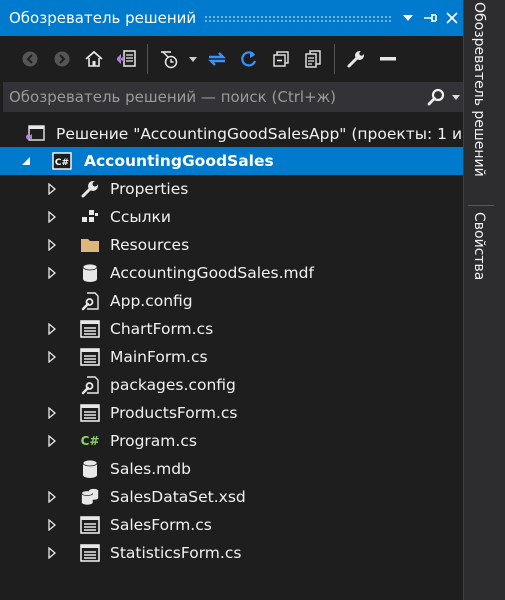  I want to click on expanded-triangle-icon, so click(26, 161).